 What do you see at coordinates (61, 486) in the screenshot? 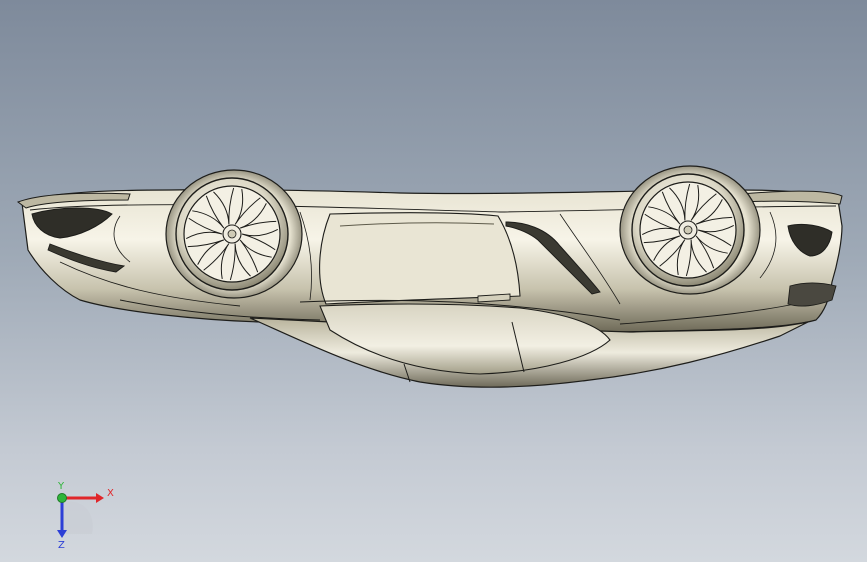
I see `y-axis-label: Y` at bounding box center [61, 486].